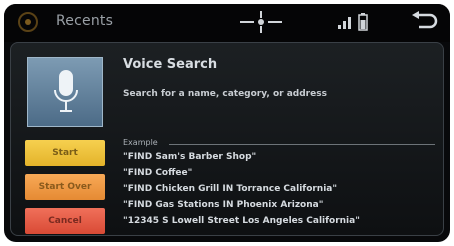 The height and width of the screenshot is (246, 454). Describe the element at coordinates (158, 173) in the screenshot. I see `example-item: "FIND Coffee"` at that location.